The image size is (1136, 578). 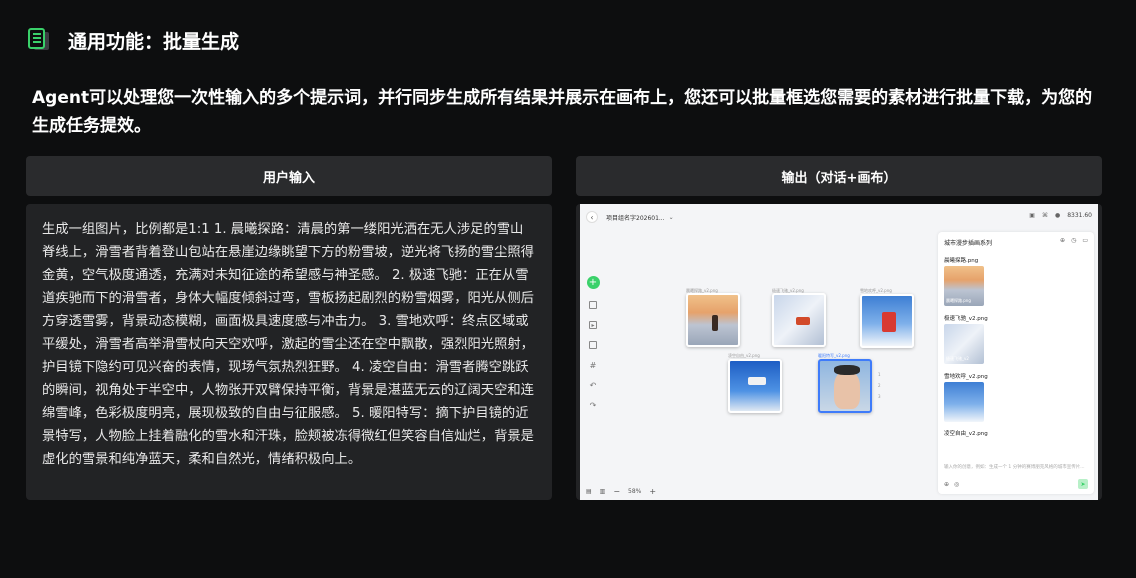 What do you see at coordinates (961, 261) in the screenshot?
I see `file-name: 晨曦探路.png` at bounding box center [961, 261].